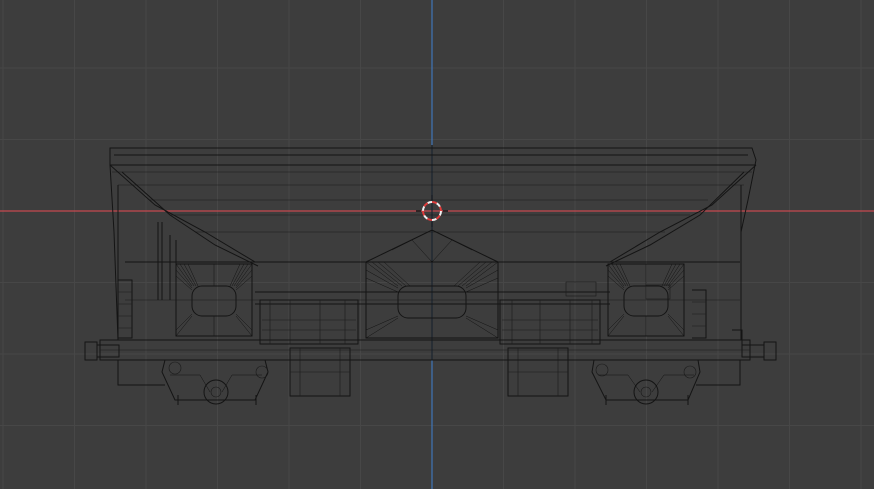 This screenshot has width=874, height=489. What do you see at coordinates (215, 382) in the screenshot?
I see `bogie-left` at bounding box center [215, 382].